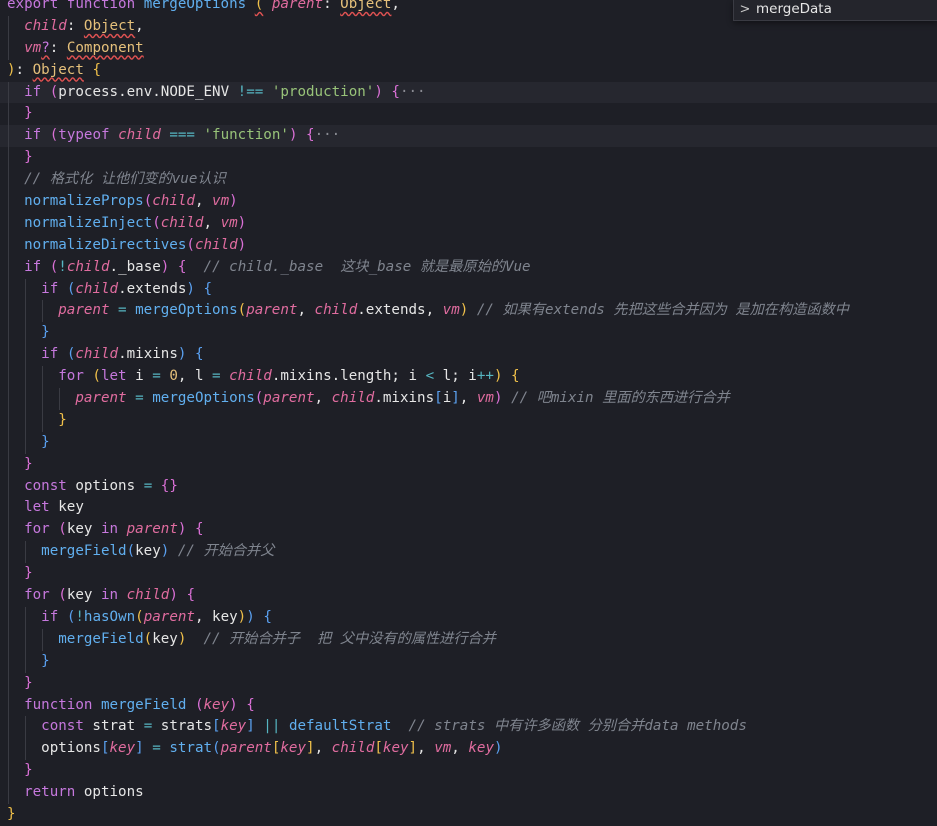  What do you see at coordinates (468, 639) in the screenshot?
I see `code-line: mergeField(key) // 开始合并子 把 父中没有的属性进行合并` at bounding box center [468, 639].